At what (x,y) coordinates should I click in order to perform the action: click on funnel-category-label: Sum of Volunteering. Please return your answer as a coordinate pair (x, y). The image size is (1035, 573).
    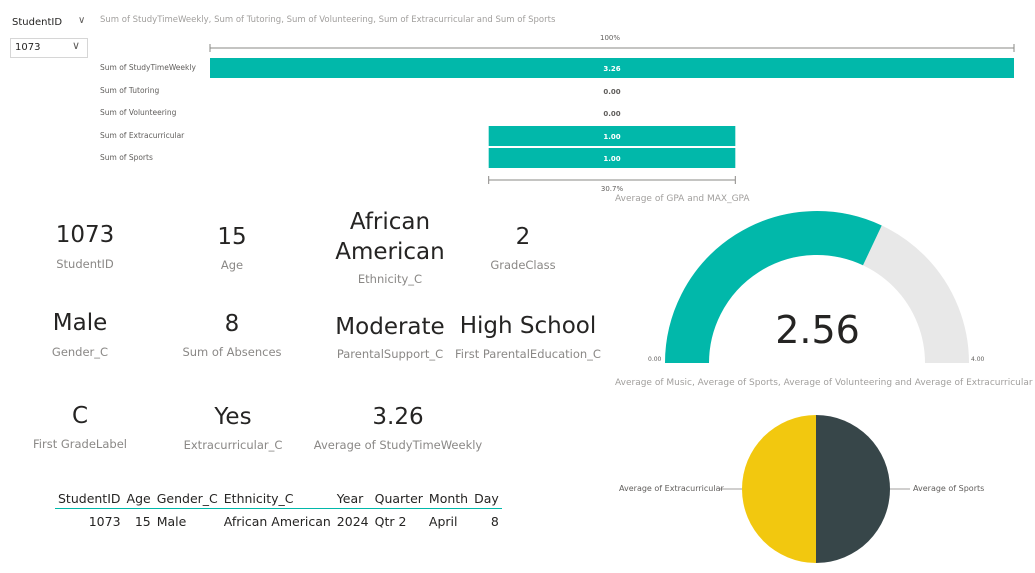
    Looking at the image, I should click on (138, 112).